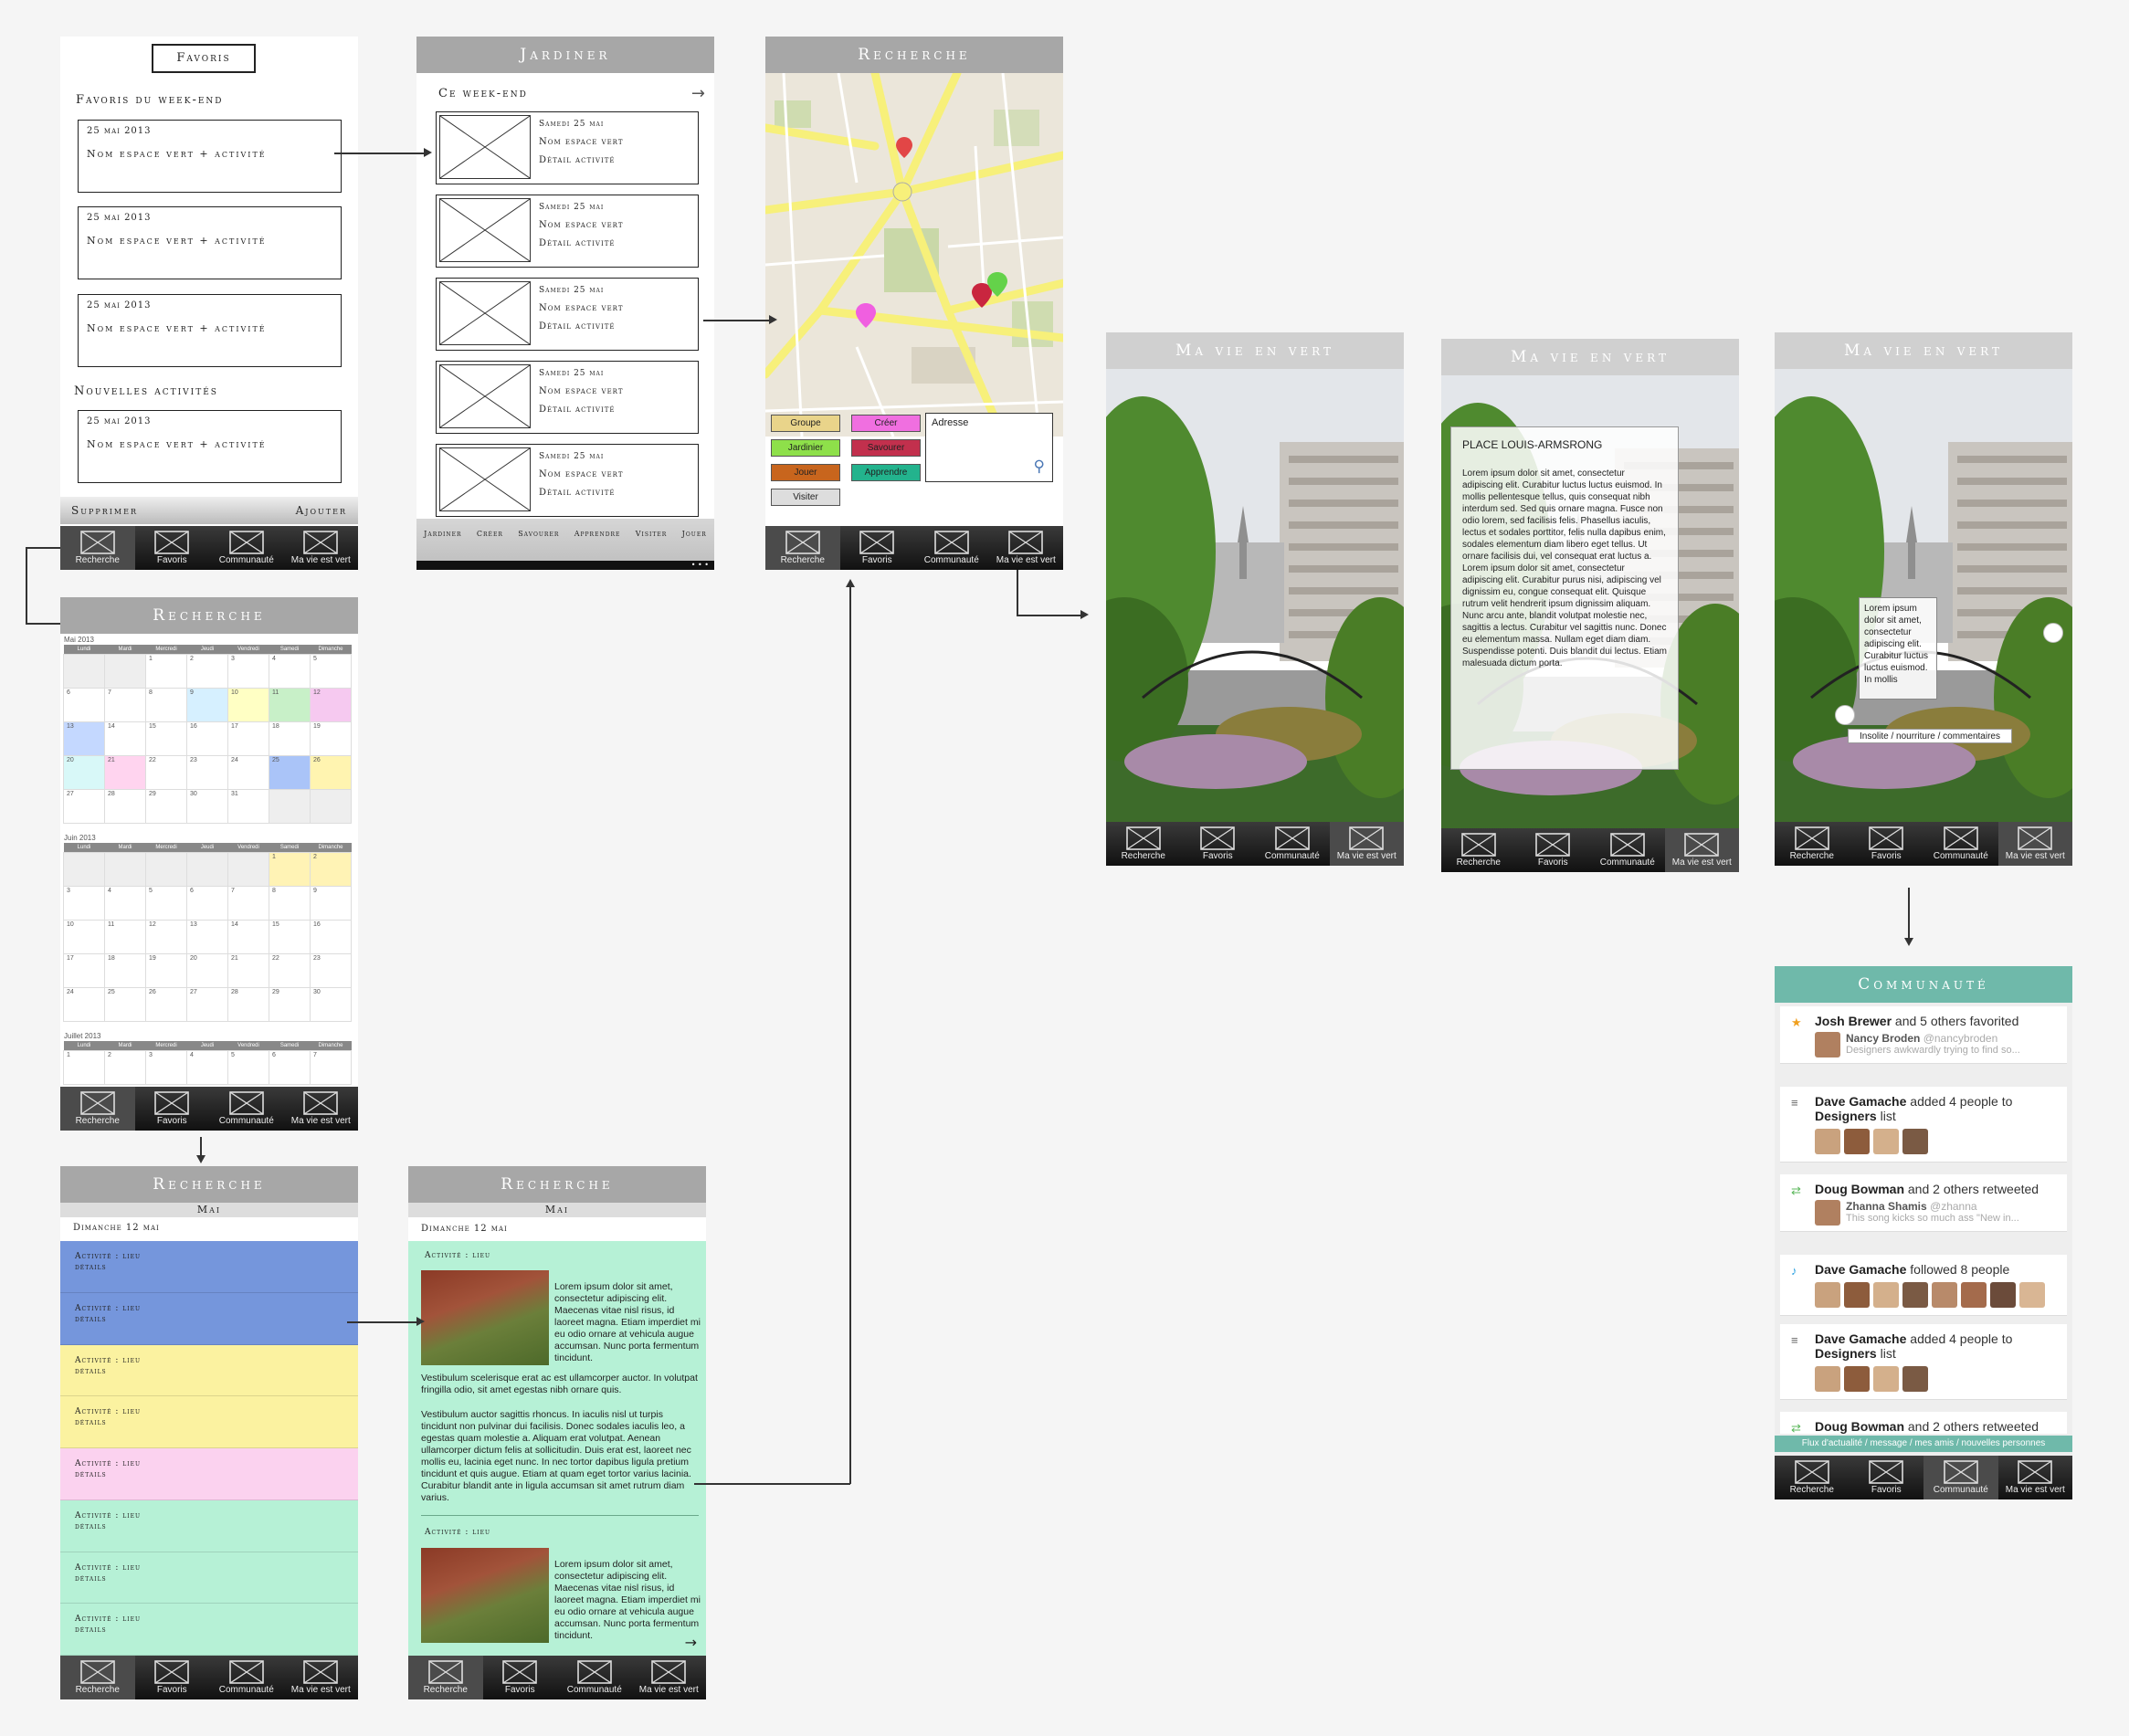 The width and height of the screenshot is (2129, 1736). I want to click on calendar-day: 27, so click(207, 1004).